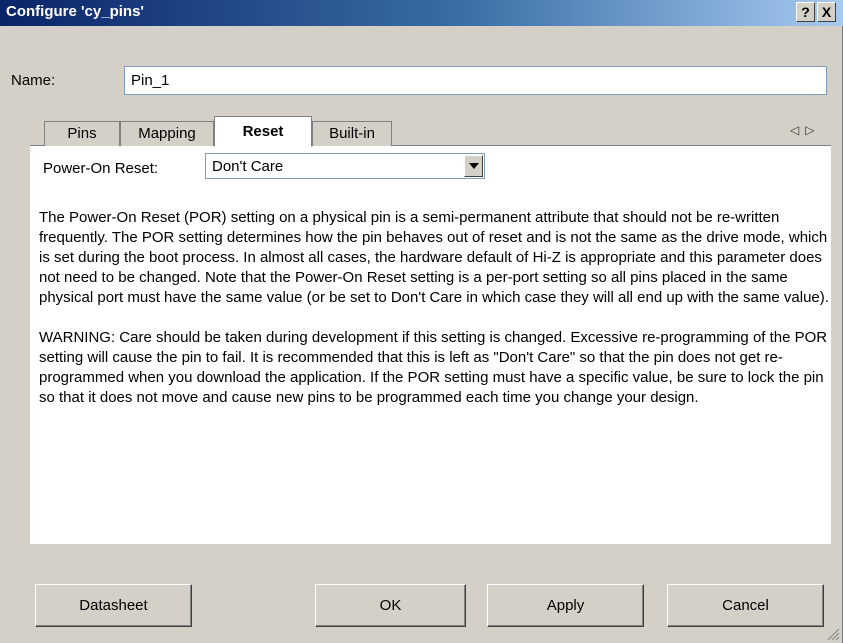  What do you see at coordinates (390, 605) in the screenshot?
I see `ok-button: OK` at bounding box center [390, 605].